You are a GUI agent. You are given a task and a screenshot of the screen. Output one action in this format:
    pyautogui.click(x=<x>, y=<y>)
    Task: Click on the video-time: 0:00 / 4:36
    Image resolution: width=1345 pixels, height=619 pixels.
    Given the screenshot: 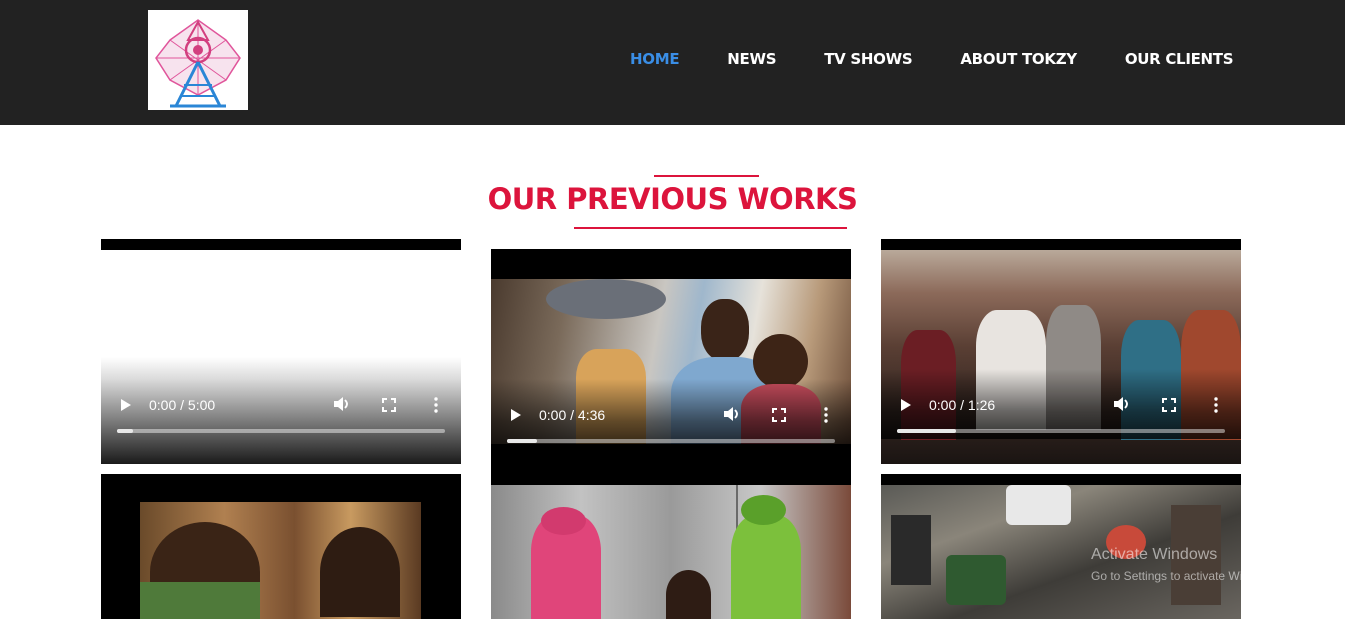 What is the action you would take?
    pyautogui.click(x=572, y=415)
    